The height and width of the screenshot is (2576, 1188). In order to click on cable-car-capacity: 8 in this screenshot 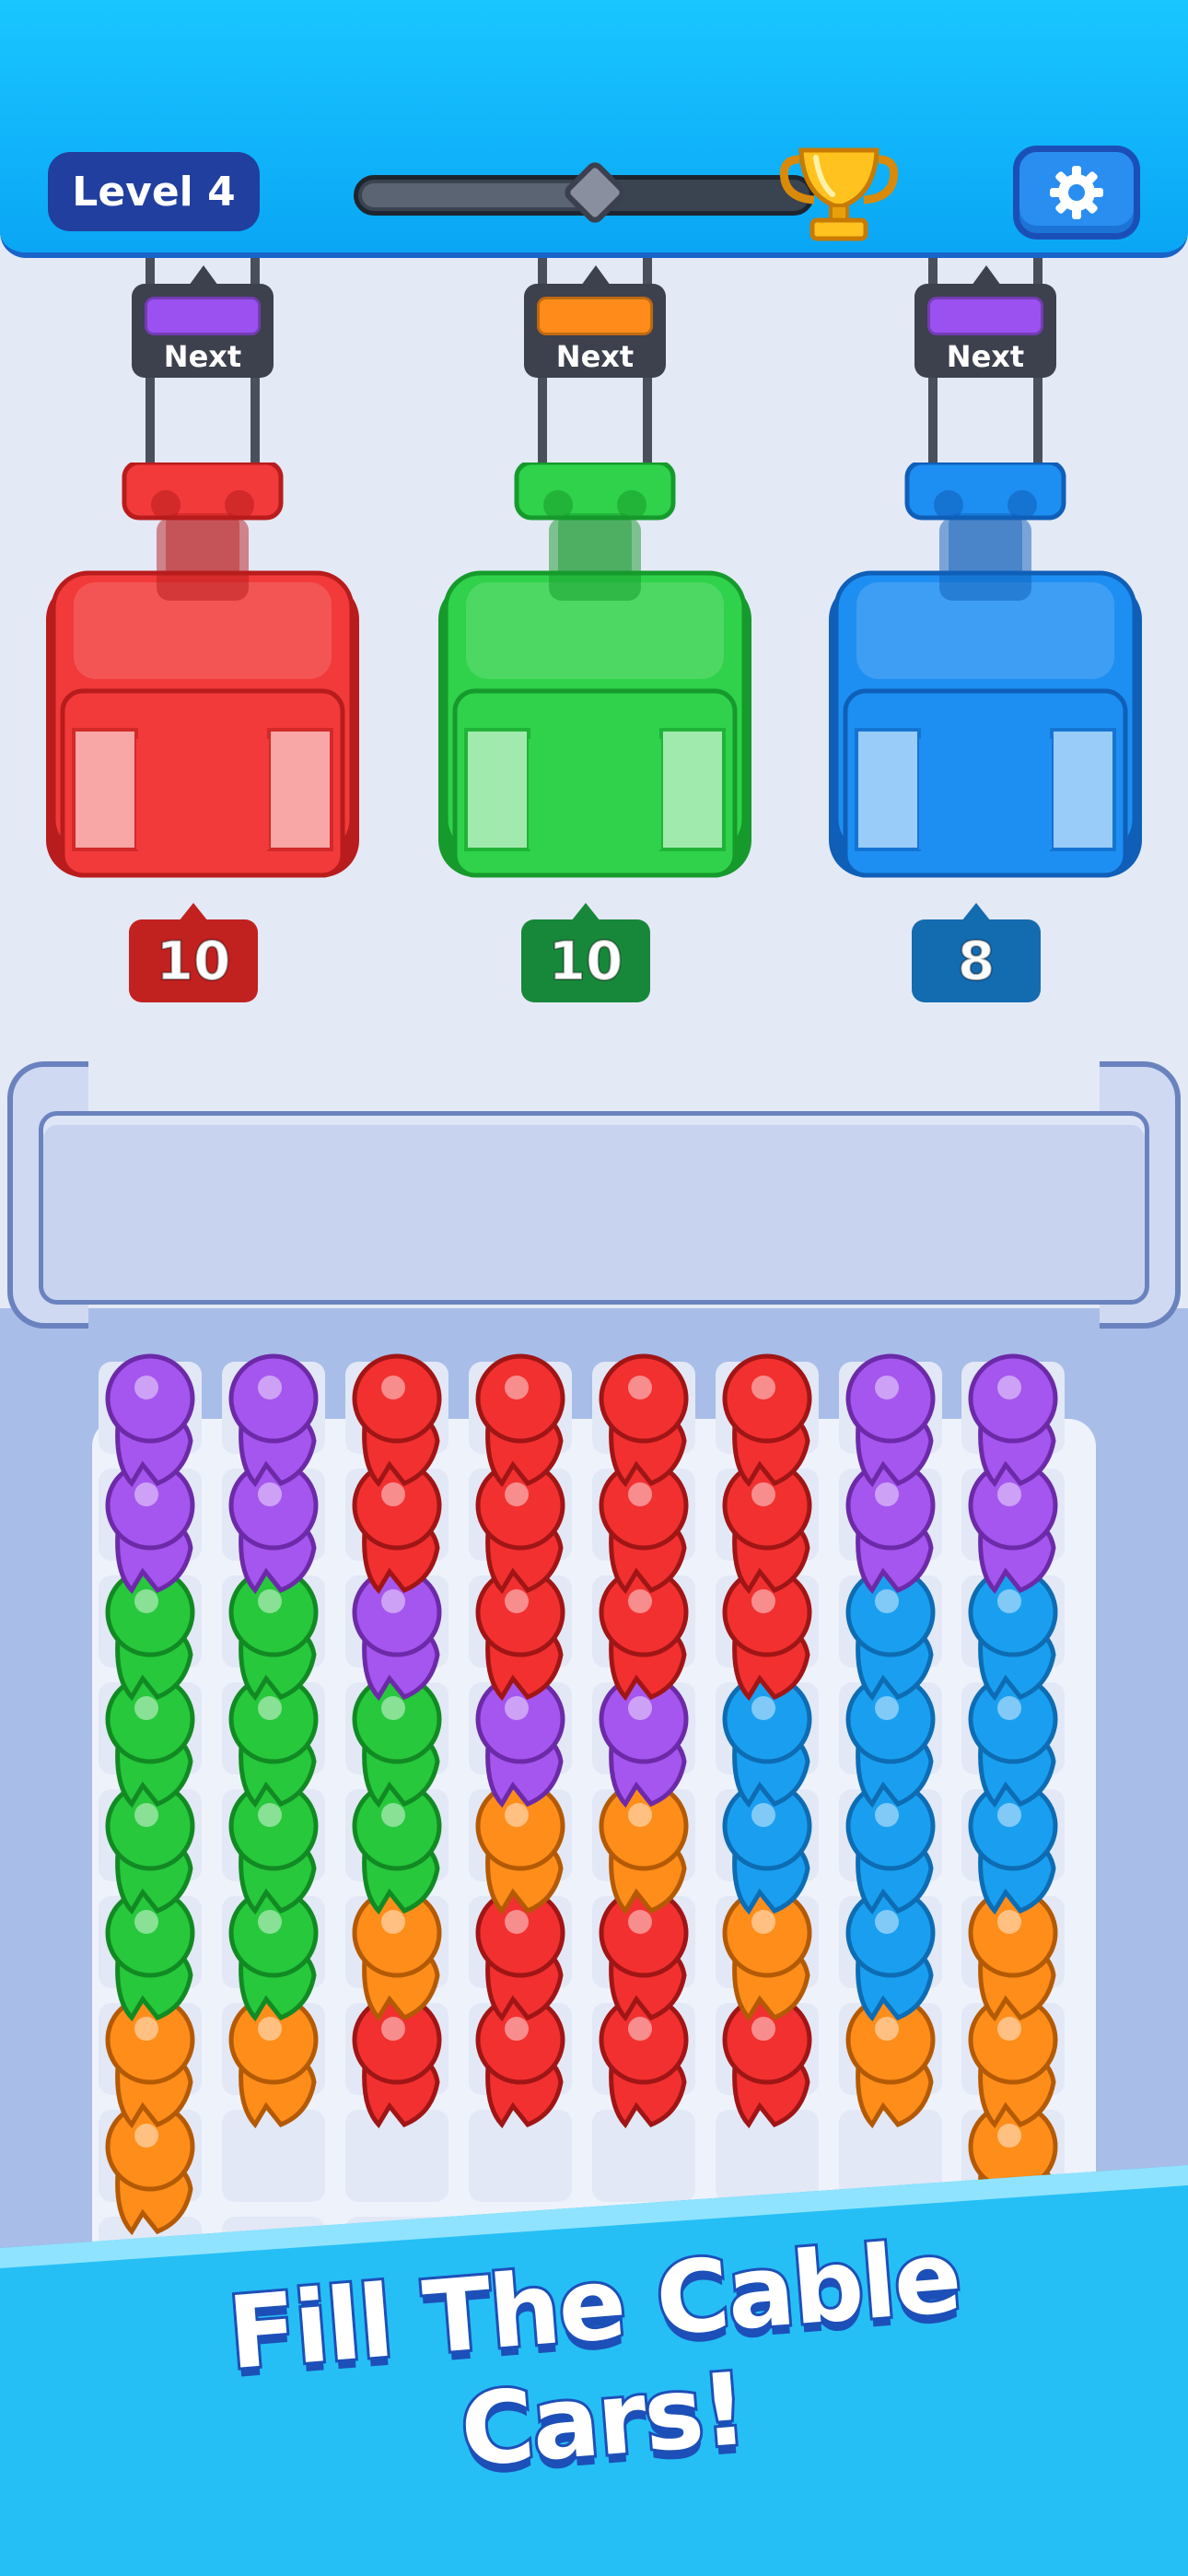, I will do `click(976, 953)`.